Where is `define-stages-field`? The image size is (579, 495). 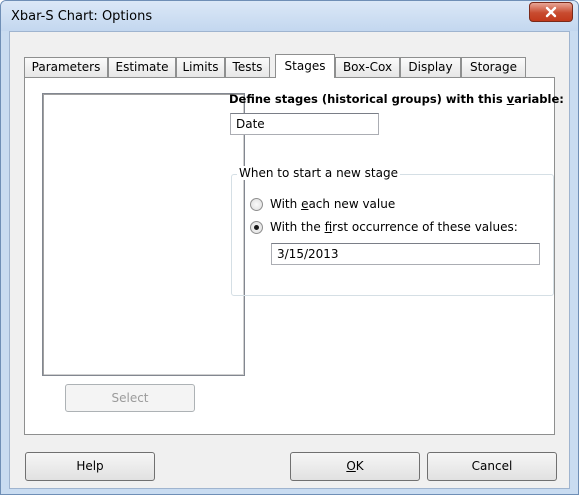
define-stages-field is located at coordinates (304, 124).